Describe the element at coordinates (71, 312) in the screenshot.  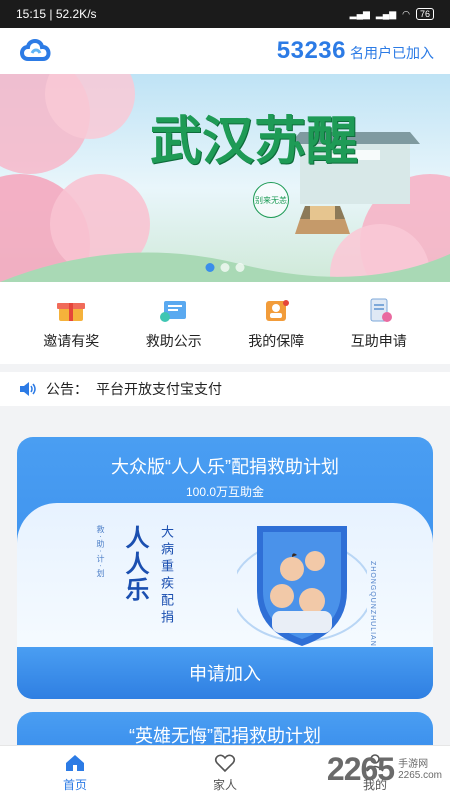
I see `gift-icon` at that location.